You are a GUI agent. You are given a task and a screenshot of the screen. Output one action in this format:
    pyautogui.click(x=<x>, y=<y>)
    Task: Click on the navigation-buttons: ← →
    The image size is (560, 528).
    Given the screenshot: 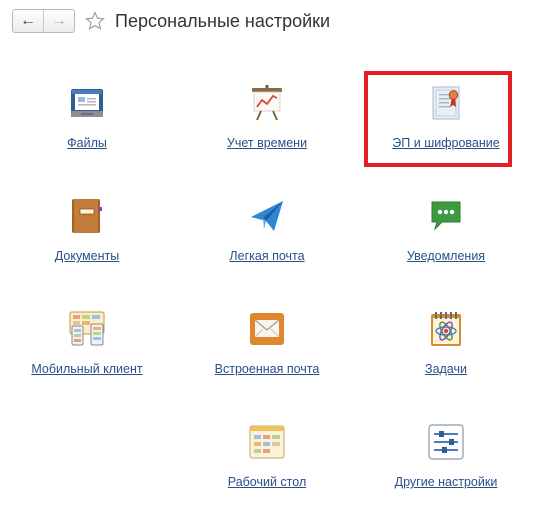 What is the action you would take?
    pyautogui.click(x=43, y=21)
    